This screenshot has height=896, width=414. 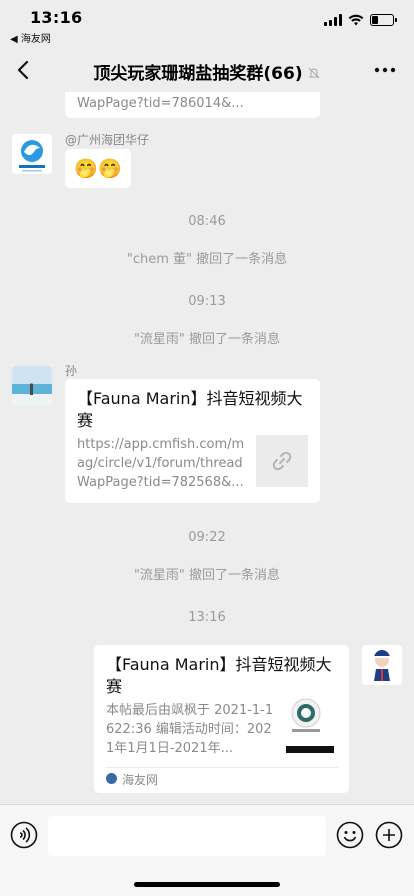 I want to click on qr-code-icon, so click(x=310, y=725).